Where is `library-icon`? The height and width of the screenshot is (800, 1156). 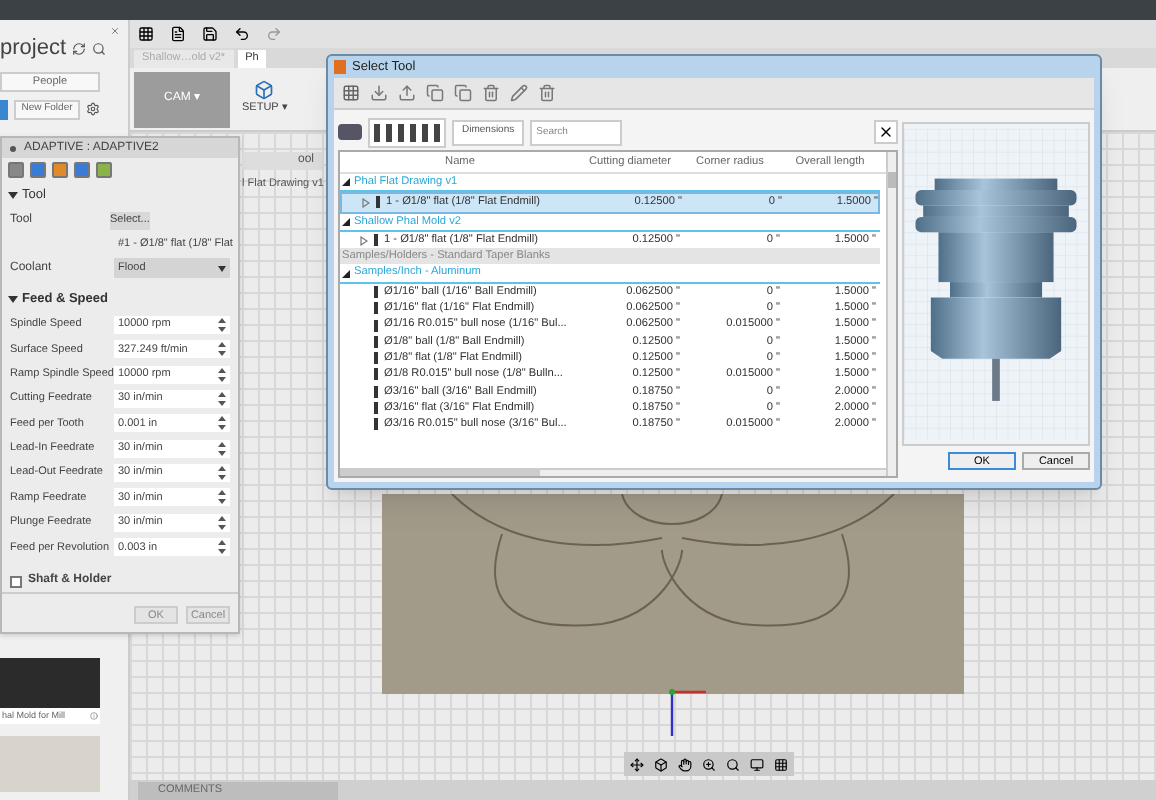
library-icon is located at coordinates (351, 93).